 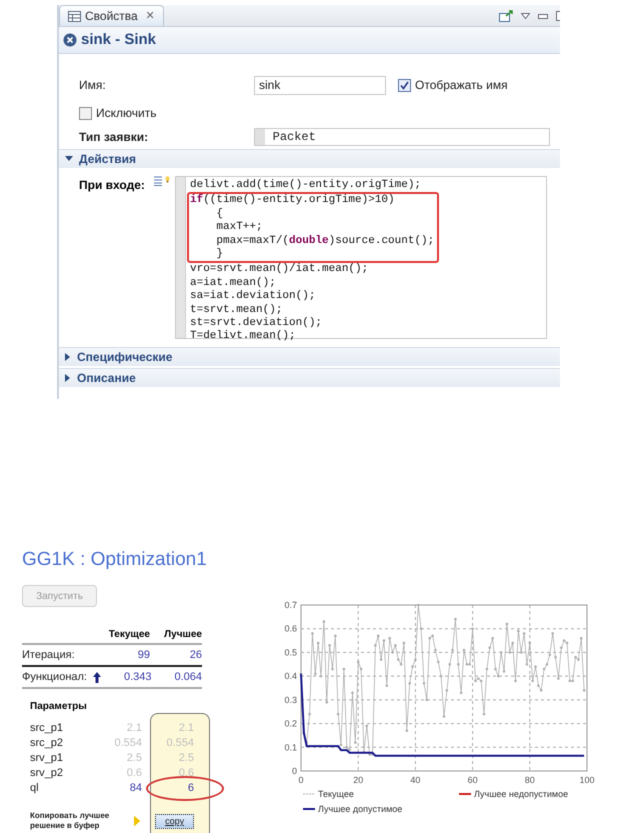 I want to click on list-icon, so click(x=158, y=181).